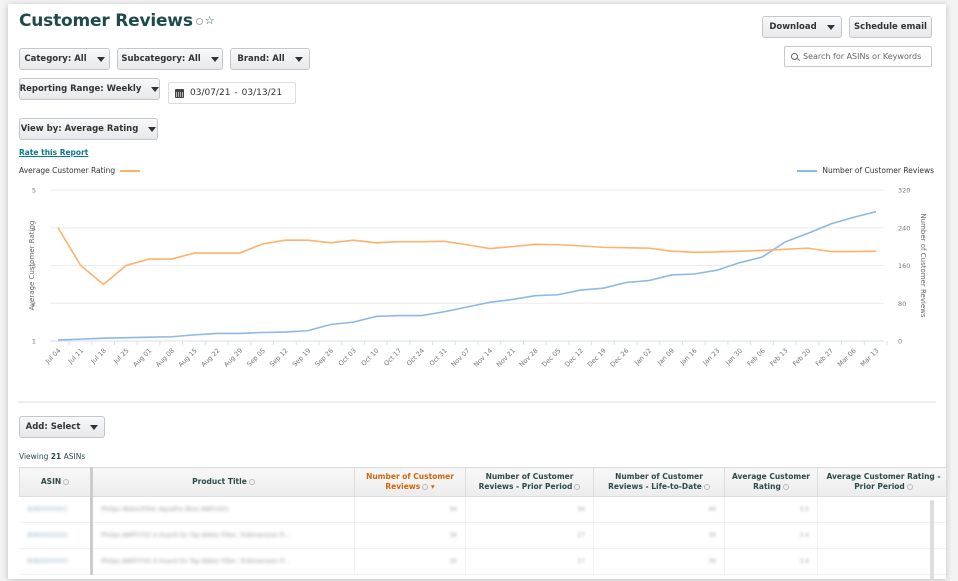 The height and width of the screenshot is (581, 958). I want to click on x-tick-label: Feb 06, so click(756, 357).